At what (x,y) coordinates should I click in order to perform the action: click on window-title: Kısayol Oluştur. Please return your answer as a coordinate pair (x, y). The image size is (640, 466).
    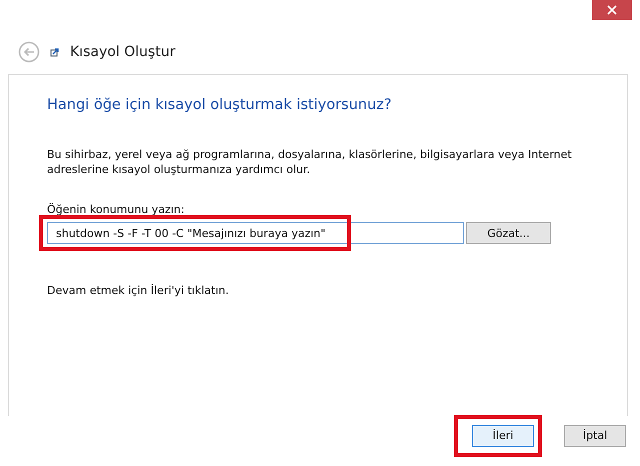
    Looking at the image, I should click on (123, 52).